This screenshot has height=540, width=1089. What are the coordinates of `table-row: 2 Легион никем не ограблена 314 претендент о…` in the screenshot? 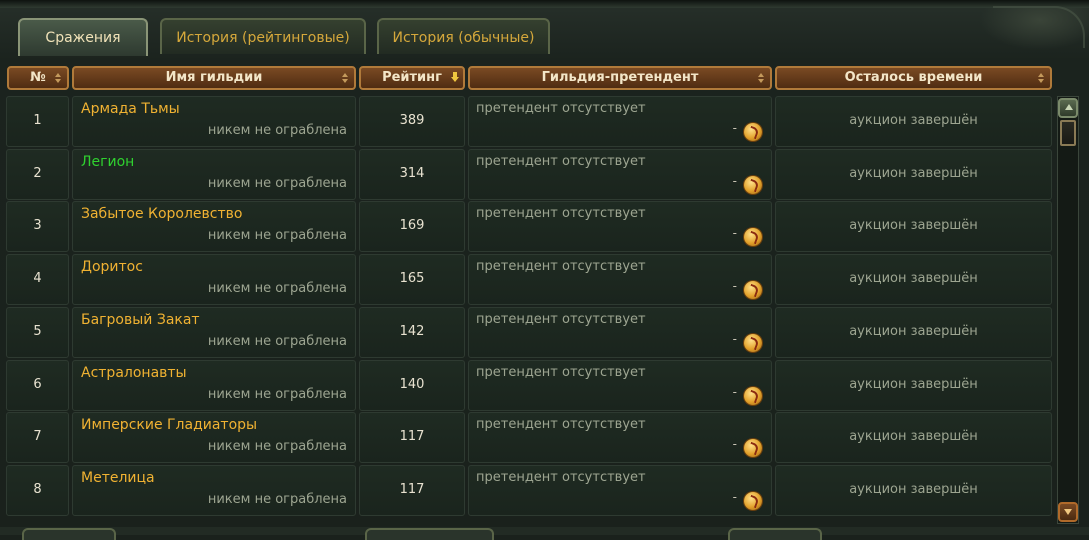 It's located at (529, 174).